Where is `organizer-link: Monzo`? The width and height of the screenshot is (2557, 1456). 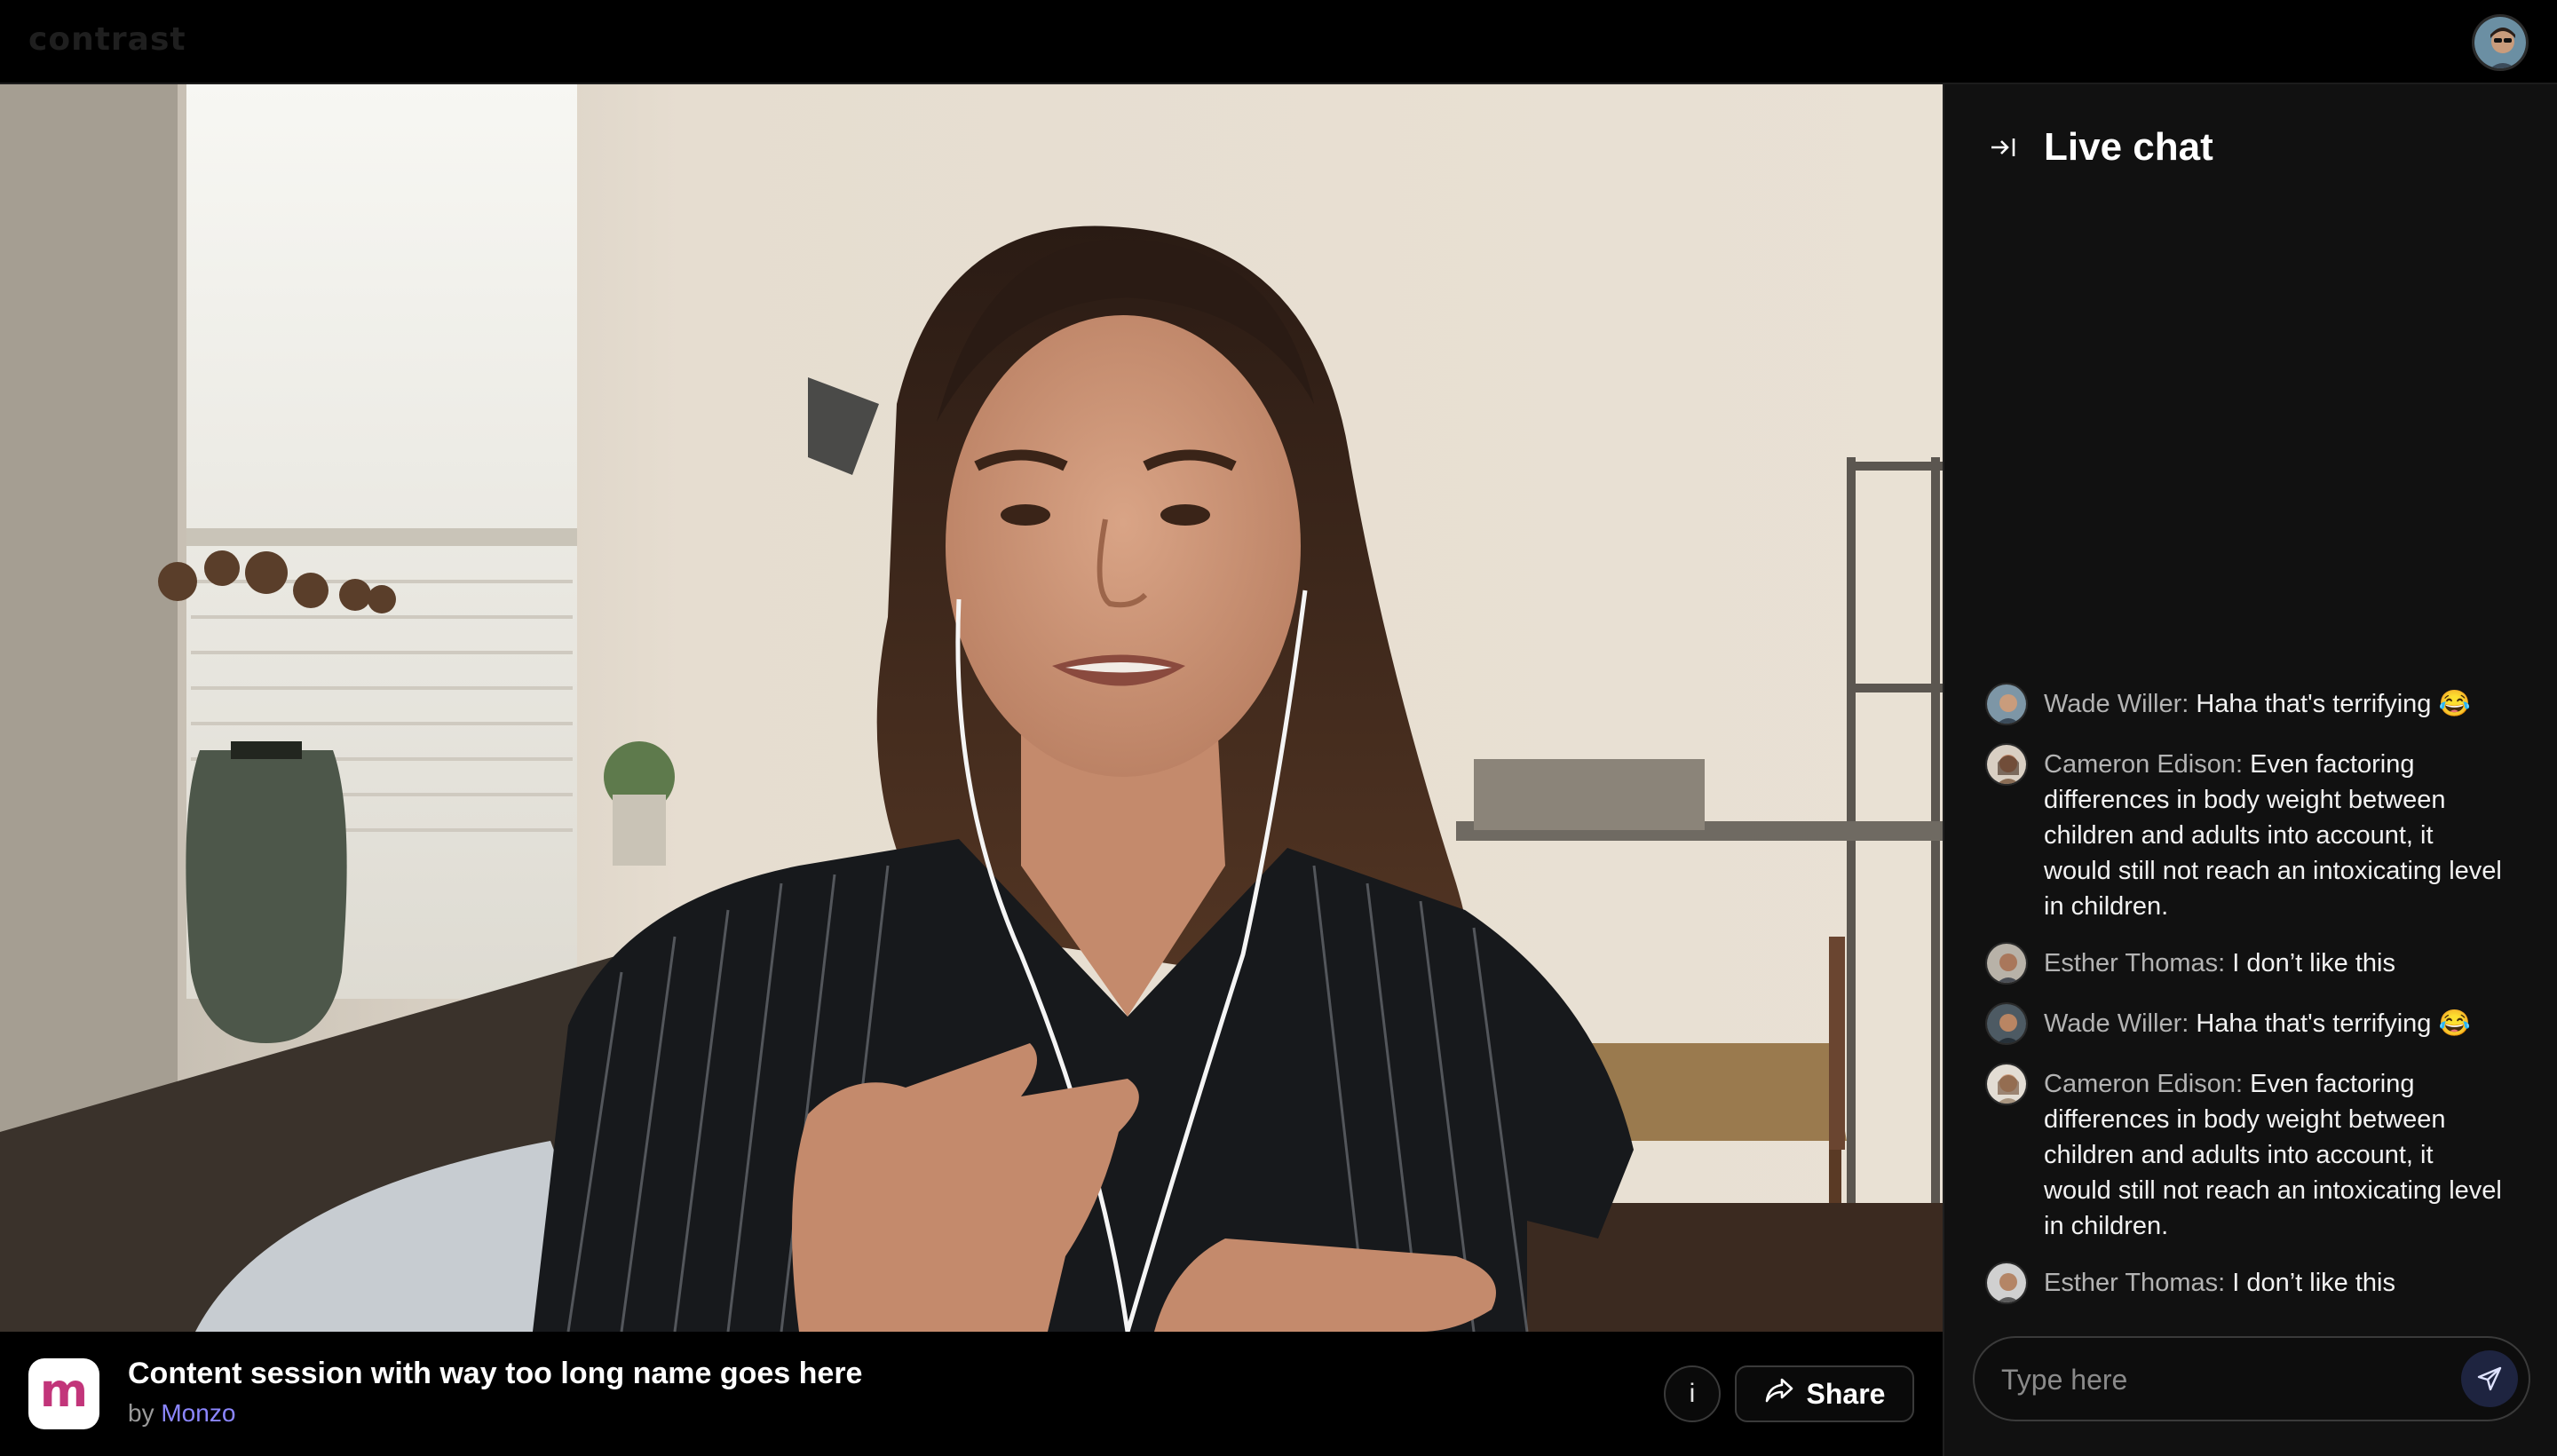 organizer-link: Monzo is located at coordinates (198, 1413).